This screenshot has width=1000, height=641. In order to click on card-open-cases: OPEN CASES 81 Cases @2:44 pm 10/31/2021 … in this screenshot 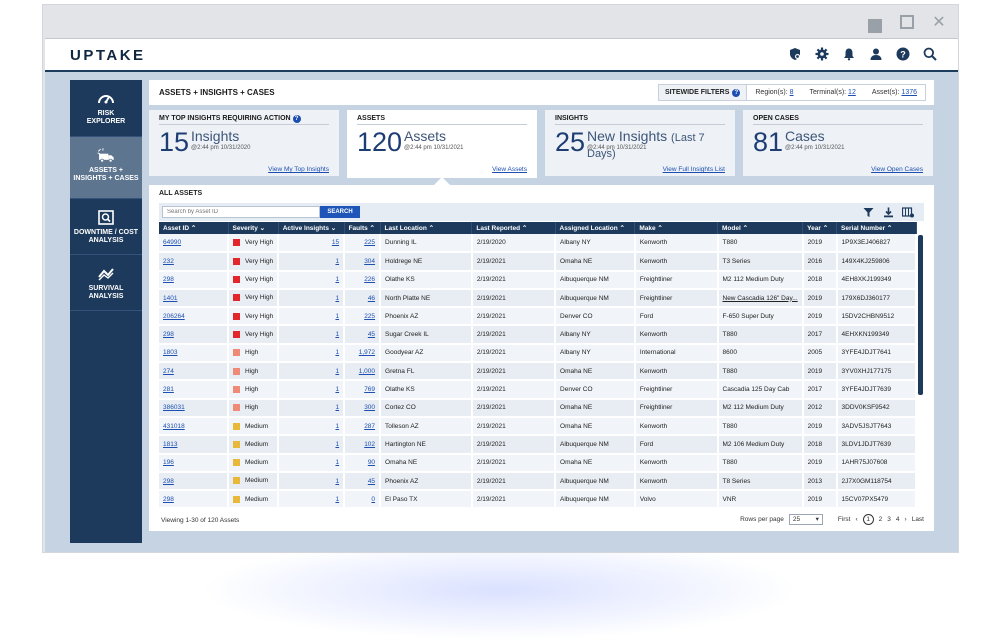, I will do `click(838, 143)`.